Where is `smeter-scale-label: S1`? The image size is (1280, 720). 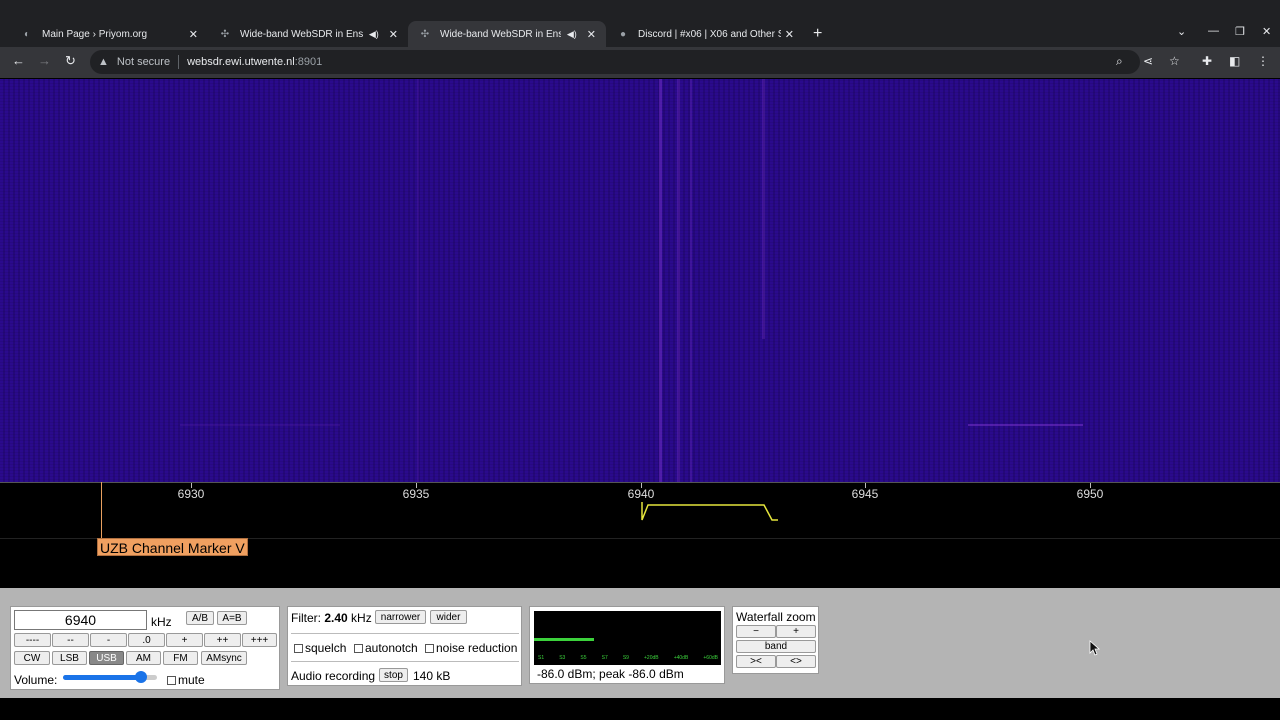 smeter-scale-label: S1 is located at coordinates (541, 658).